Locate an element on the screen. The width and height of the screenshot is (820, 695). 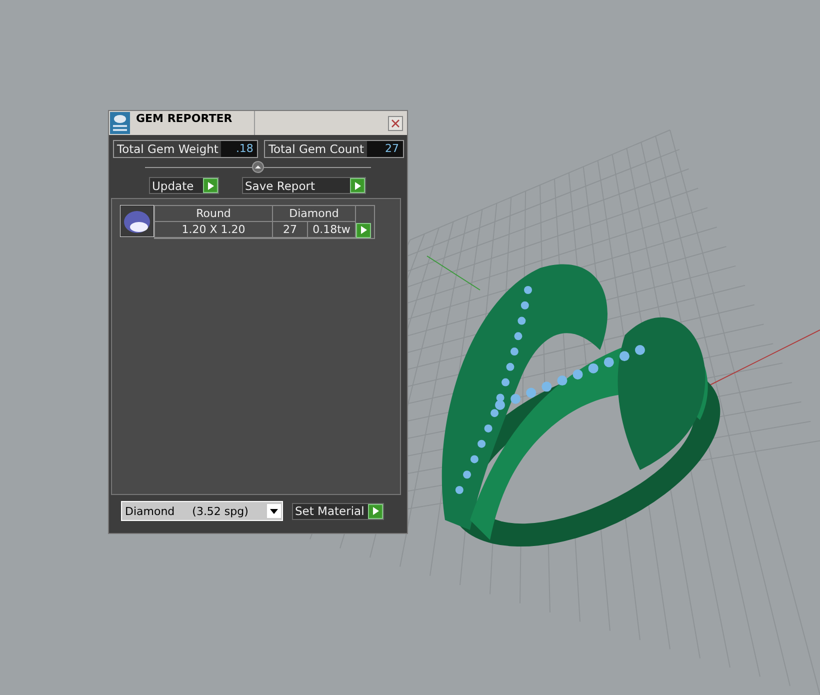
close-icon is located at coordinates (395, 123).